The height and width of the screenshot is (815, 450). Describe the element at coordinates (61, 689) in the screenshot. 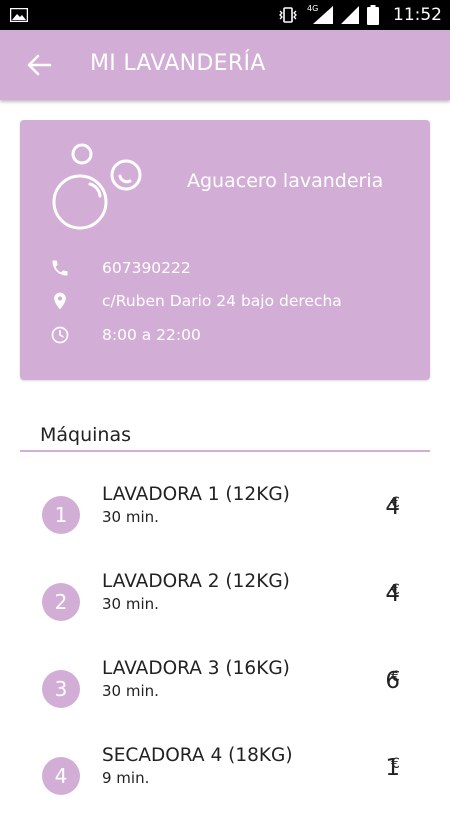

I see `machine-number-badge: 3` at that location.